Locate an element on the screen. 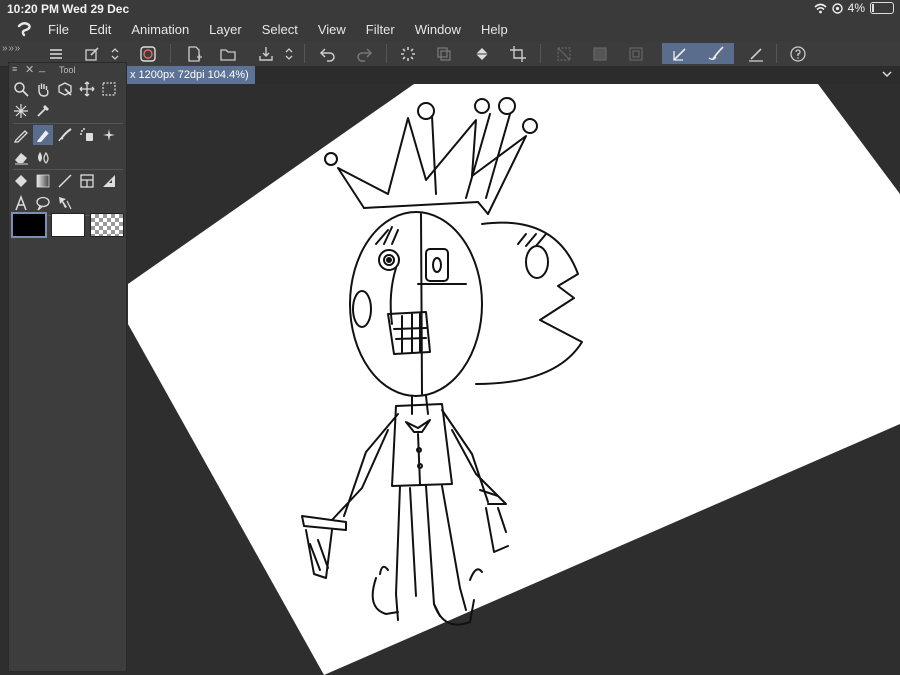 This screenshot has width=900, height=675. fill-tool-icon is located at coordinates (21, 181).